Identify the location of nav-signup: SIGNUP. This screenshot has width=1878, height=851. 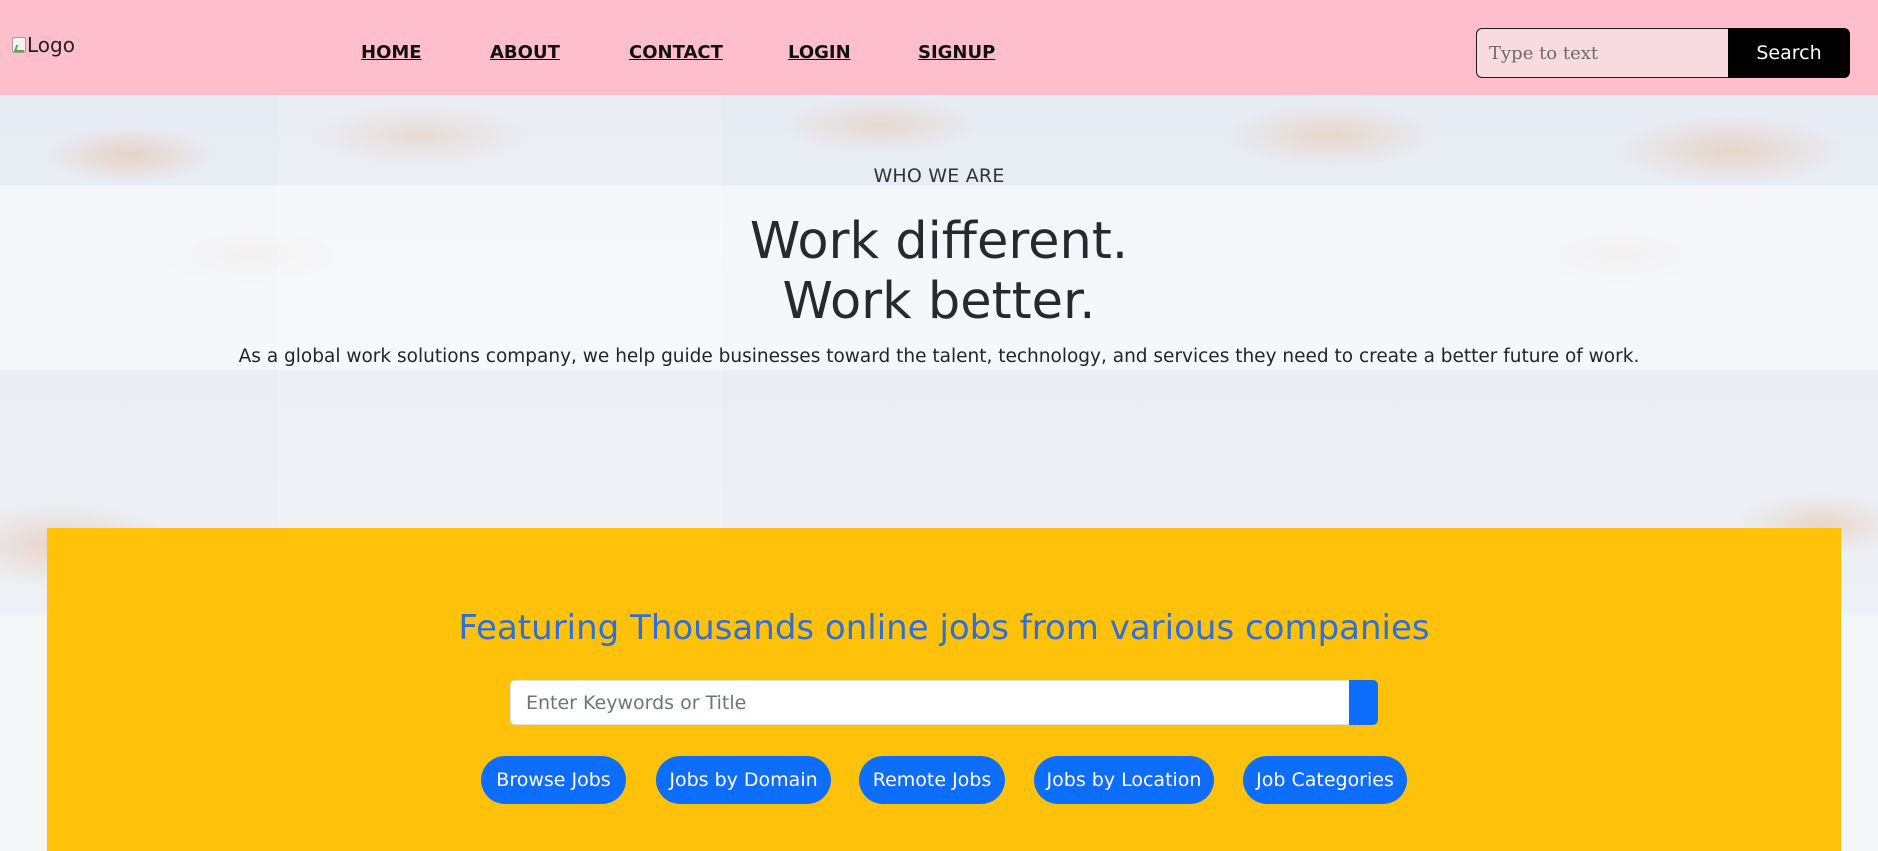
(956, 52).